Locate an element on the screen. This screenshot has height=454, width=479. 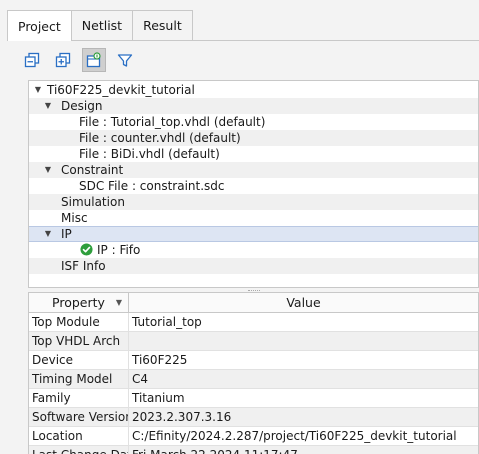
tree-item-isf-info: ISF Info is located at coordinates (253, 266).